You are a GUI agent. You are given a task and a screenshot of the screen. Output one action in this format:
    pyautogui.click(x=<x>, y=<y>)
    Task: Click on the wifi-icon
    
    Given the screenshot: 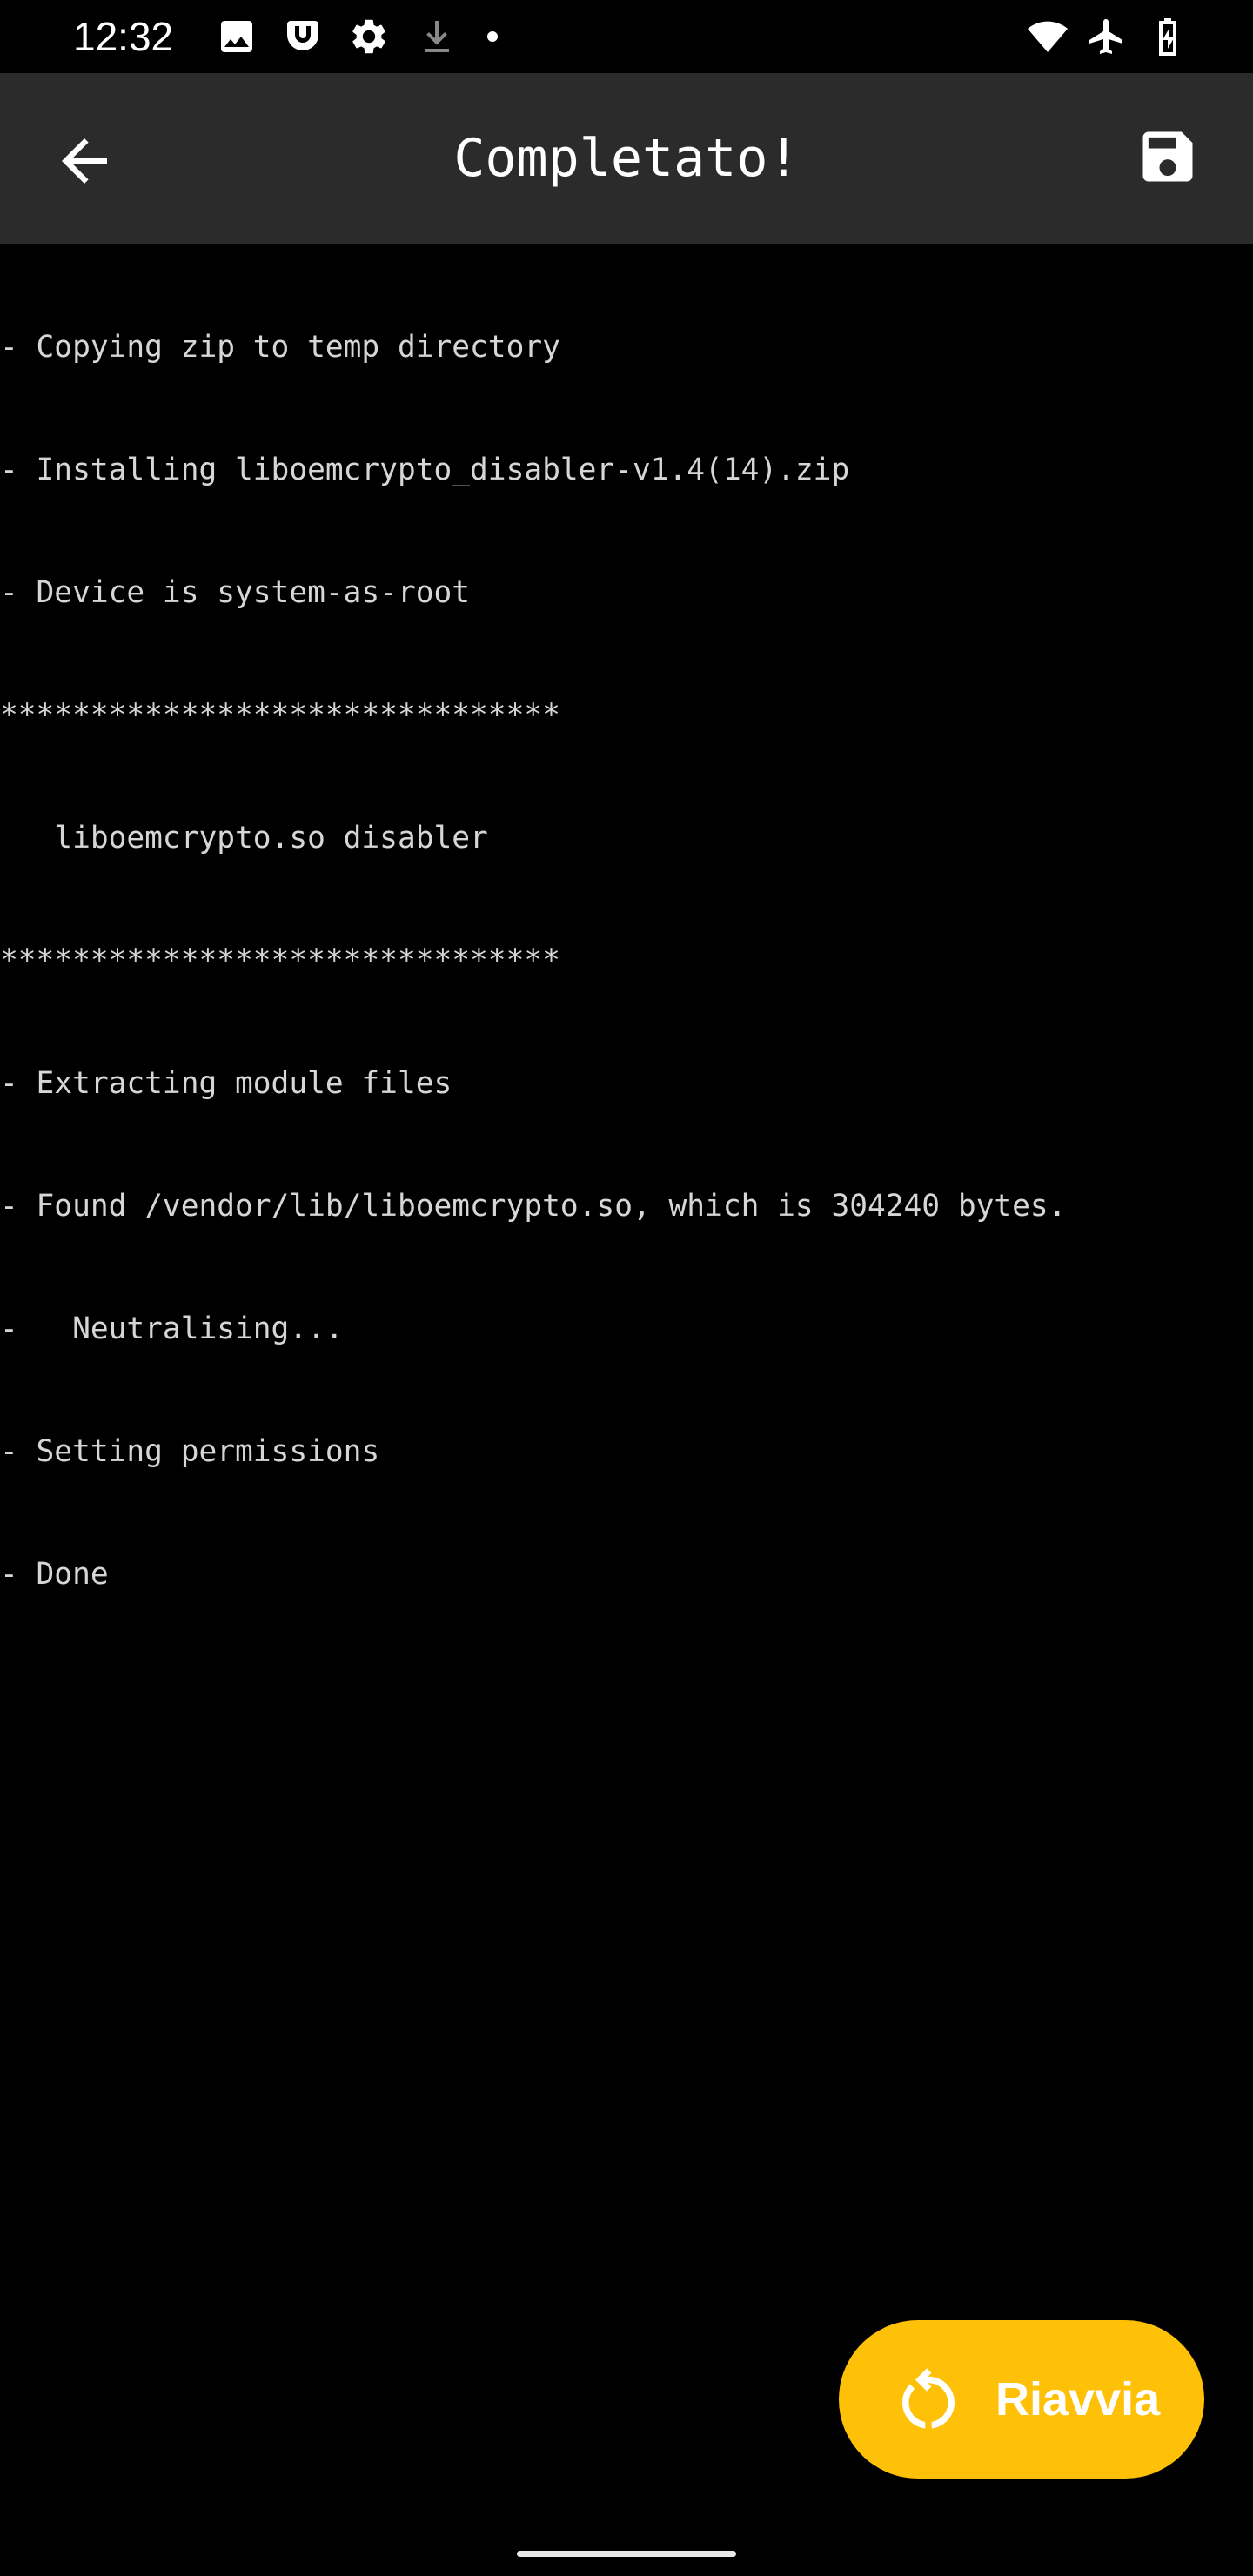 What is the action you would take?
    pyautogui.click(x=1047, y=37)
    